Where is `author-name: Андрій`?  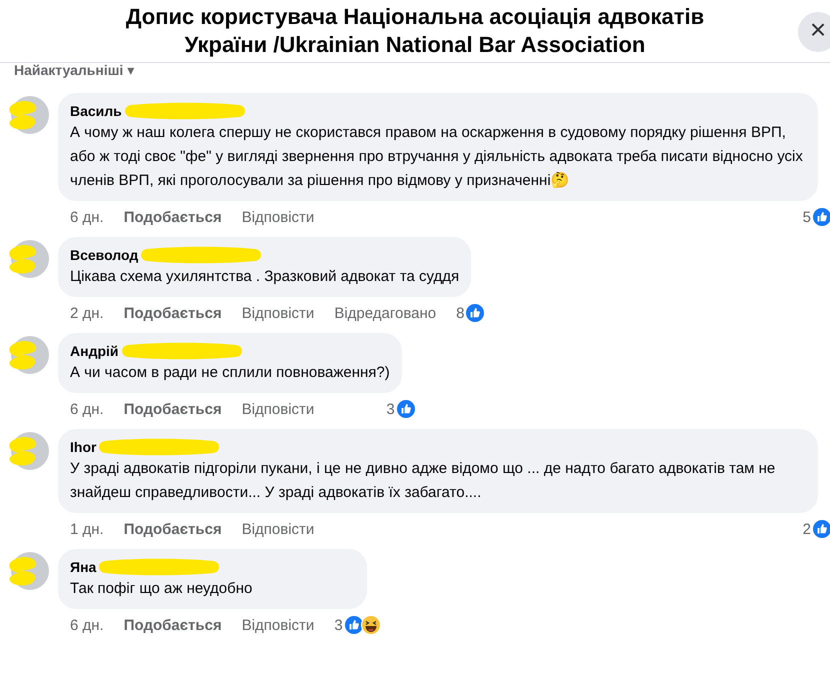
author-name: Андрій is located at coordinates (94, 351).